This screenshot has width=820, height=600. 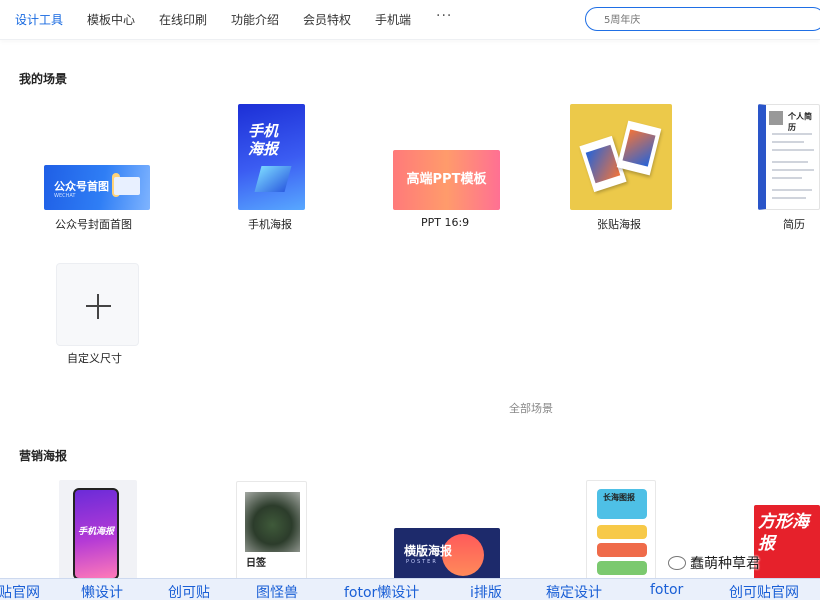 What do you see at coordinates (800, 122) in the screenshot?
I see `thumb-title: 个人简历` at bounding box center [800, 122].